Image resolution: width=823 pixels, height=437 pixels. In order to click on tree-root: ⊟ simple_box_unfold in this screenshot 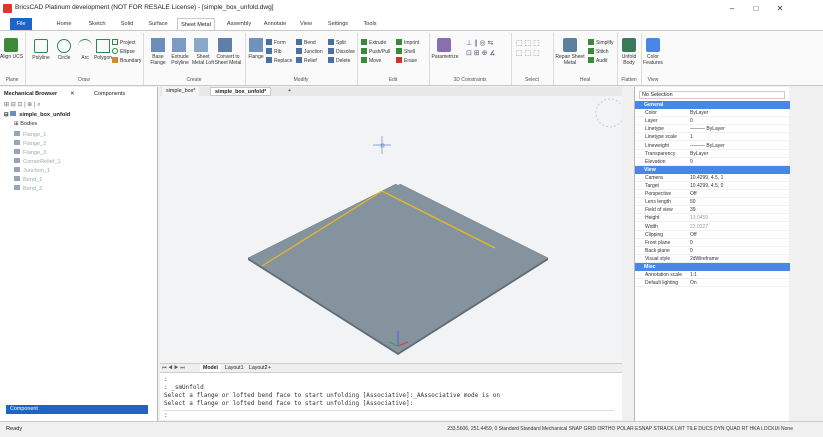, I will do `click(37, 114)`.